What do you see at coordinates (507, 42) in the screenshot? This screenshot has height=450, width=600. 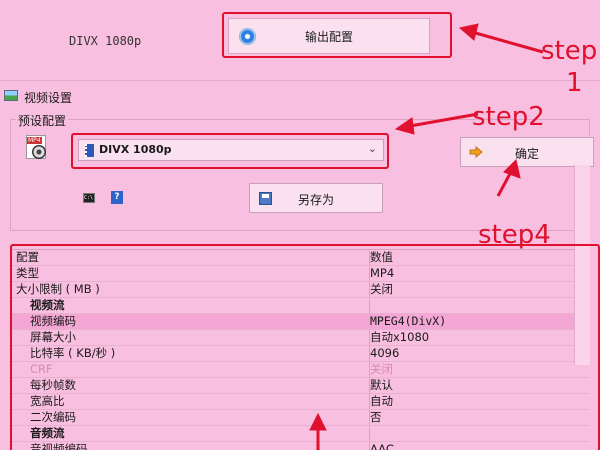 I see `arrow-step1` at bounding box center [507, 42].